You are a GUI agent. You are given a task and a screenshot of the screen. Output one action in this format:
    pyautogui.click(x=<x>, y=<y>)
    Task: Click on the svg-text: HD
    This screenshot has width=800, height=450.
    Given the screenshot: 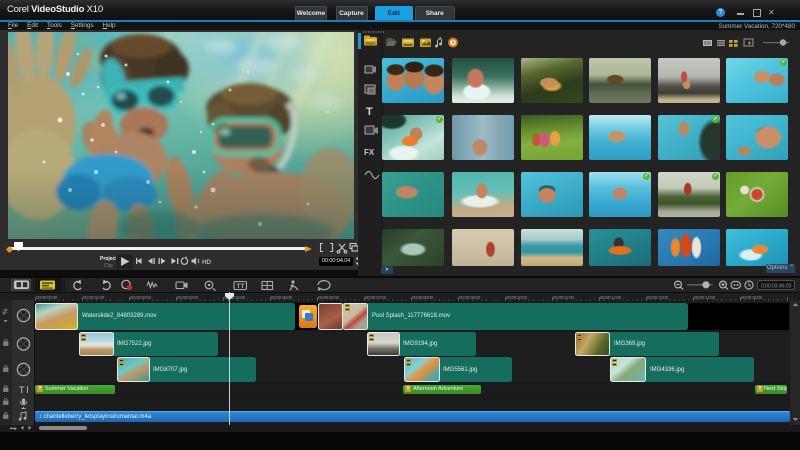 What is the action you would take?
    pyautogui.click(x=207, y=262)
    